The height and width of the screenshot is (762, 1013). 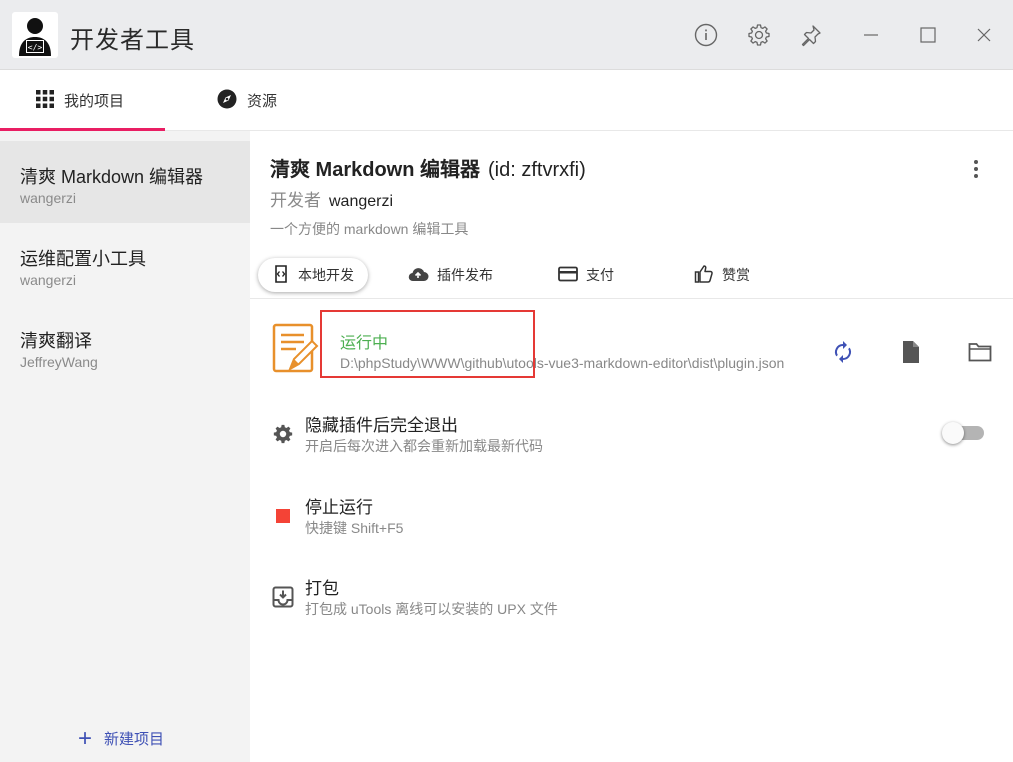 I want to click on project-list-item: 清爽翻译 JeffreyWang, so click(x=125, y=346).